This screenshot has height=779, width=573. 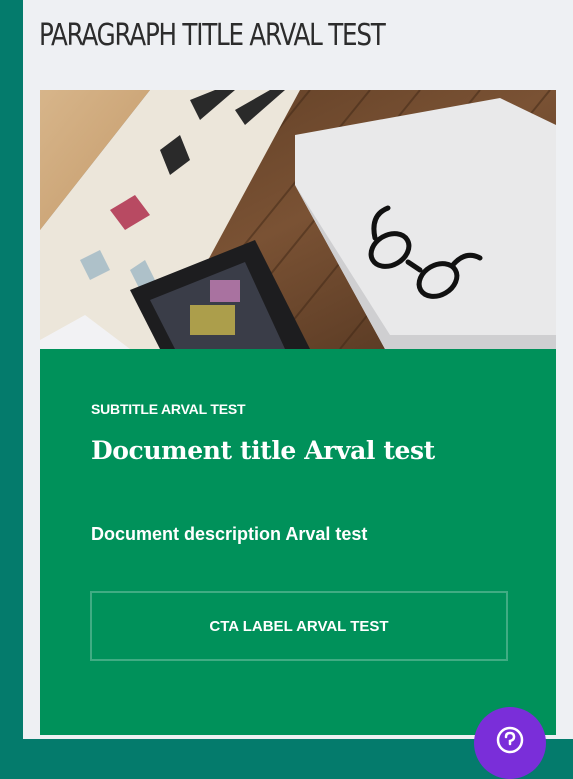 I want to click on paragraph-title: PARAGRAPH TITLE ARVAL TEST, so click(x=212, y=35).